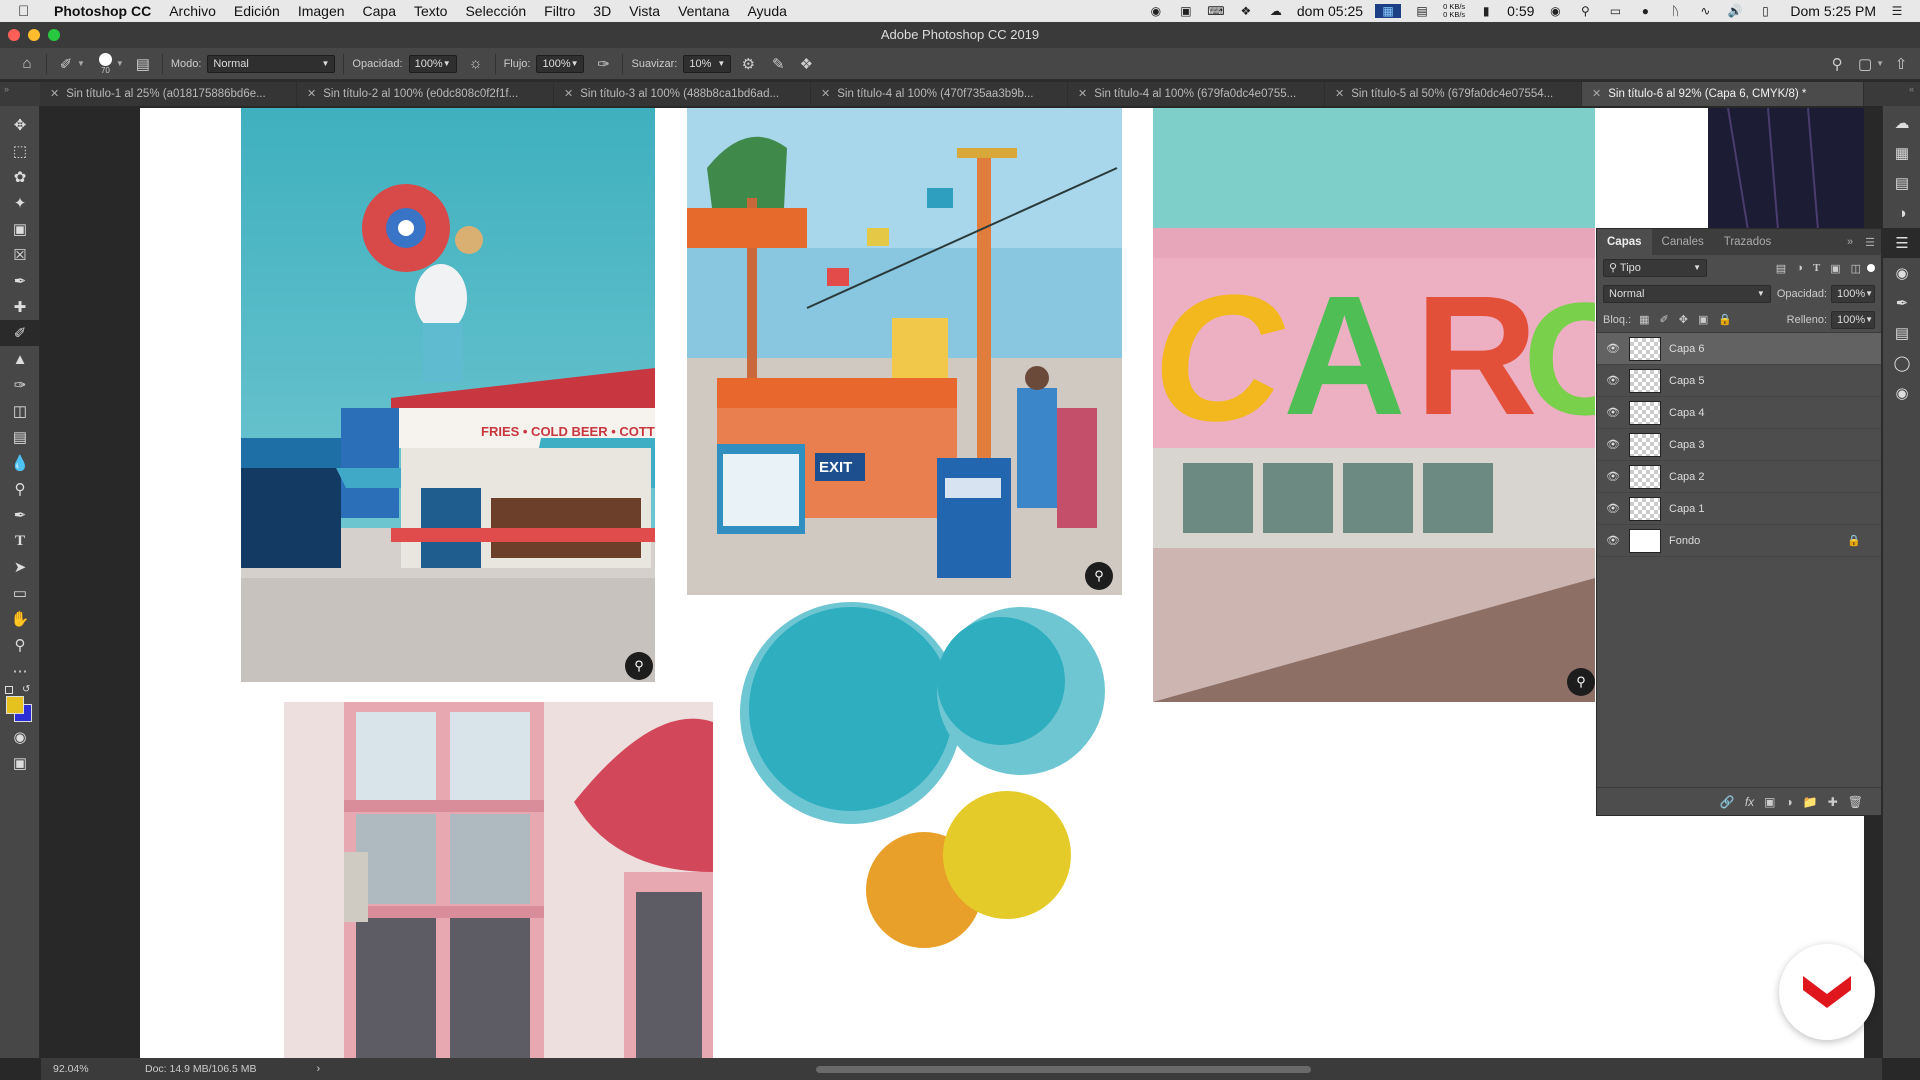 The image size is (1920, 1080). What do you see at coordinates (1216, 11) in the screenshot?
I see `keyboard-icon: ⌨` at bounding box center [1216, 11].